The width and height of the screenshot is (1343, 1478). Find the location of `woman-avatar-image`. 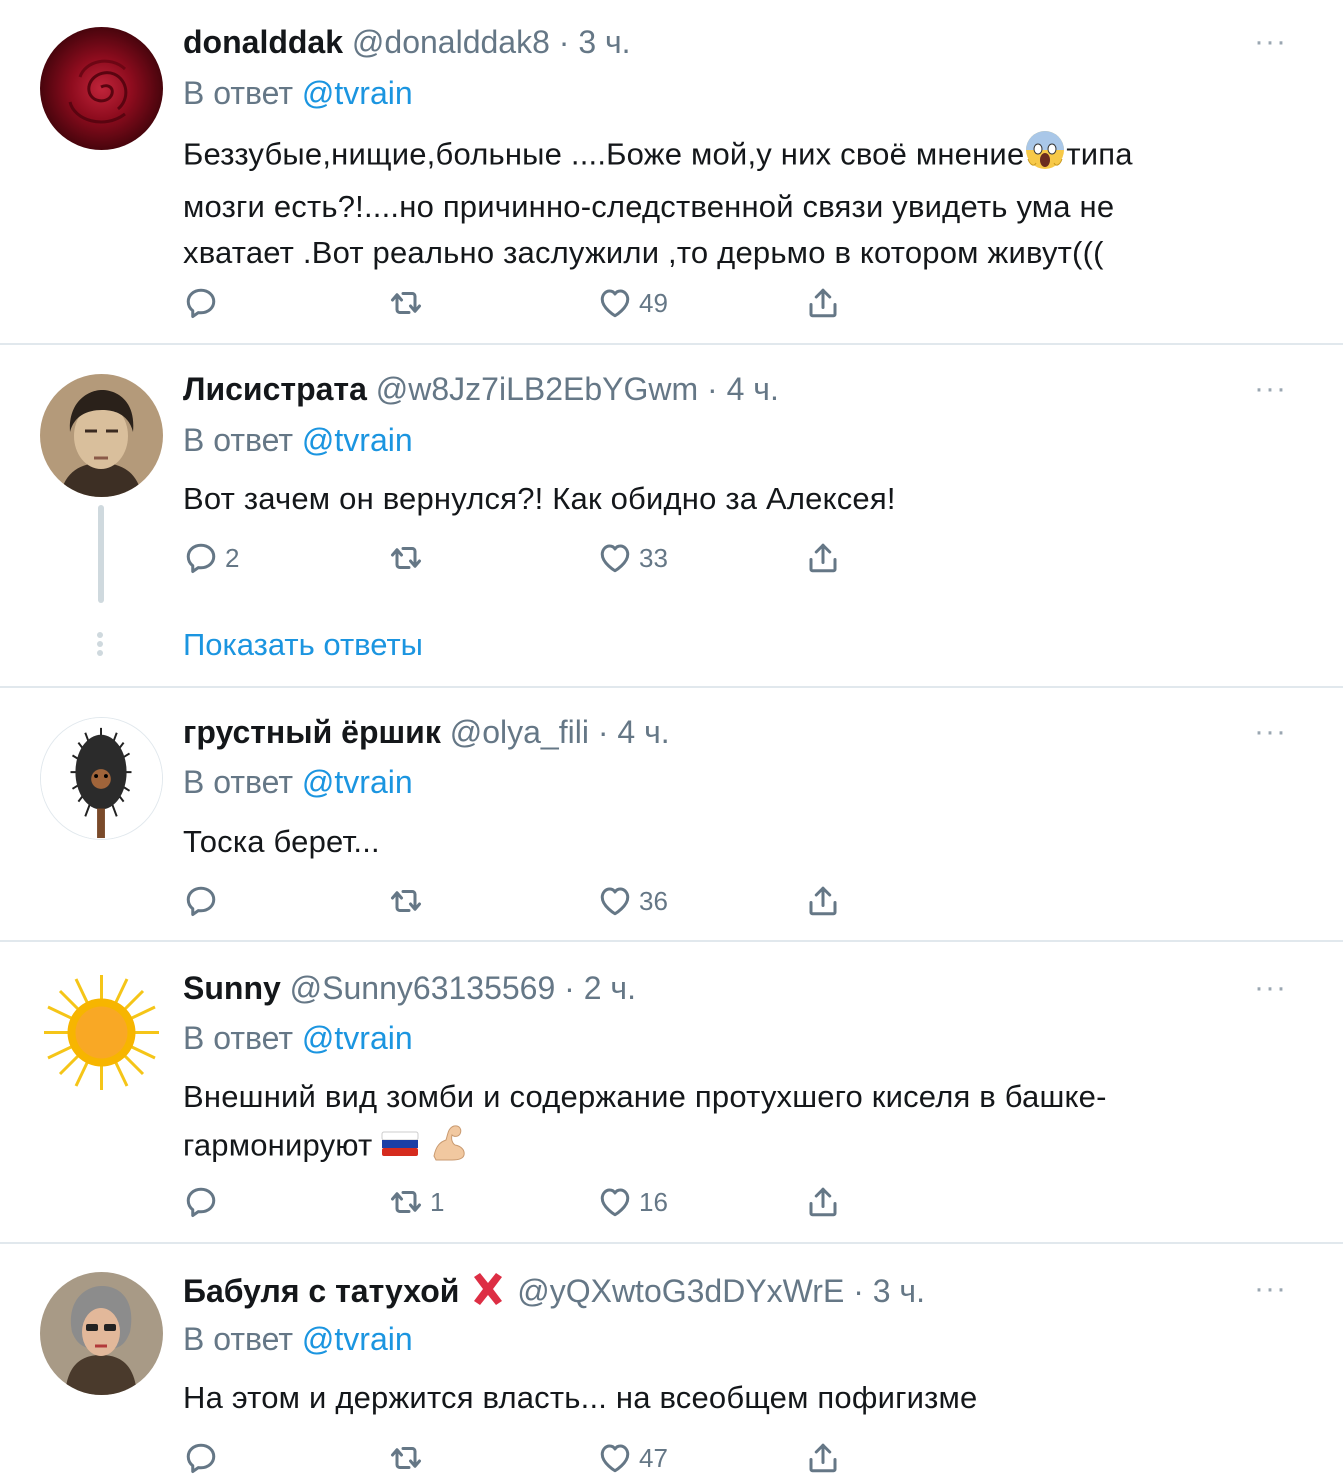

woman-avatar-image is located at coordinates (101, 1333).